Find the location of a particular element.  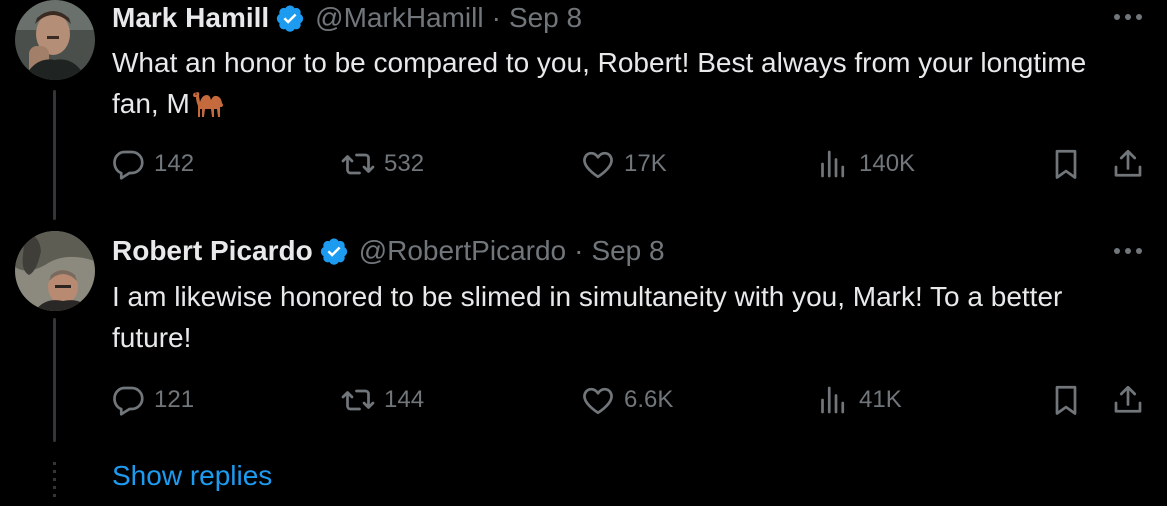

show-replies-link: Show replies is located at coordinates (192, 476).